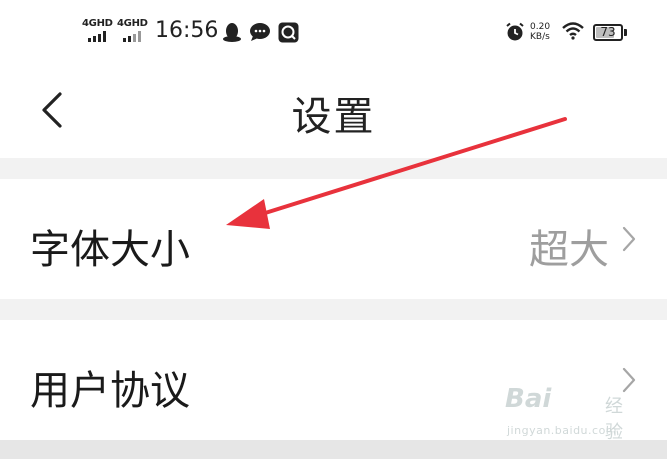 This screenshot has width=667, height=459. I want to click on watermark-brand: Bai, so click(528, 399).